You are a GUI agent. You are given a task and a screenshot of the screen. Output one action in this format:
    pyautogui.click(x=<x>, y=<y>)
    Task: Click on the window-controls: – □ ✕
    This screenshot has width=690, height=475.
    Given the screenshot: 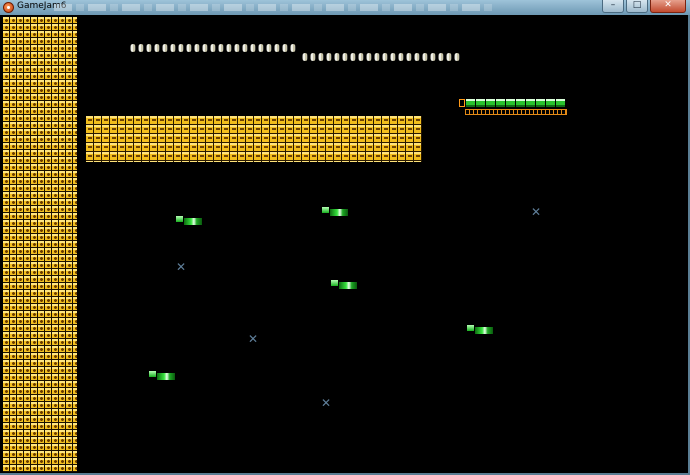 What is the action you would take?
    pyautogui.click(x=644, y=7)
    